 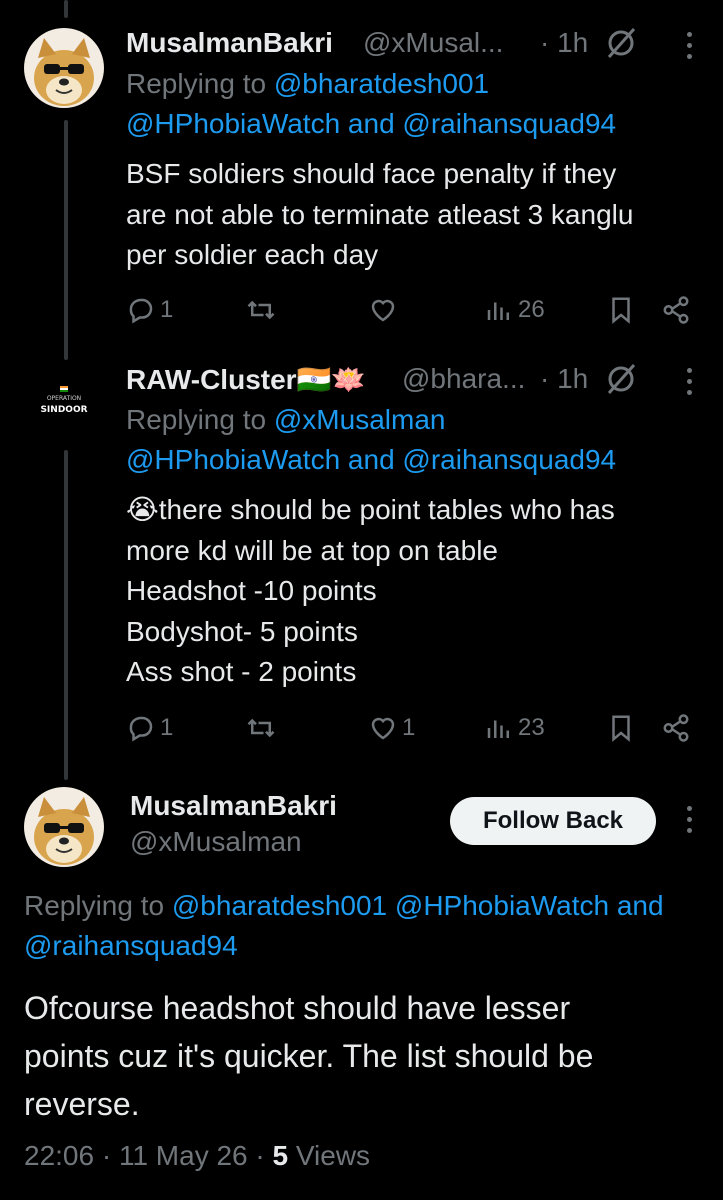 What do you see at coordinates (411, 310) in the screenshot?
I see `tweet1-actions: 1 26` at bounding box center [411, 310].